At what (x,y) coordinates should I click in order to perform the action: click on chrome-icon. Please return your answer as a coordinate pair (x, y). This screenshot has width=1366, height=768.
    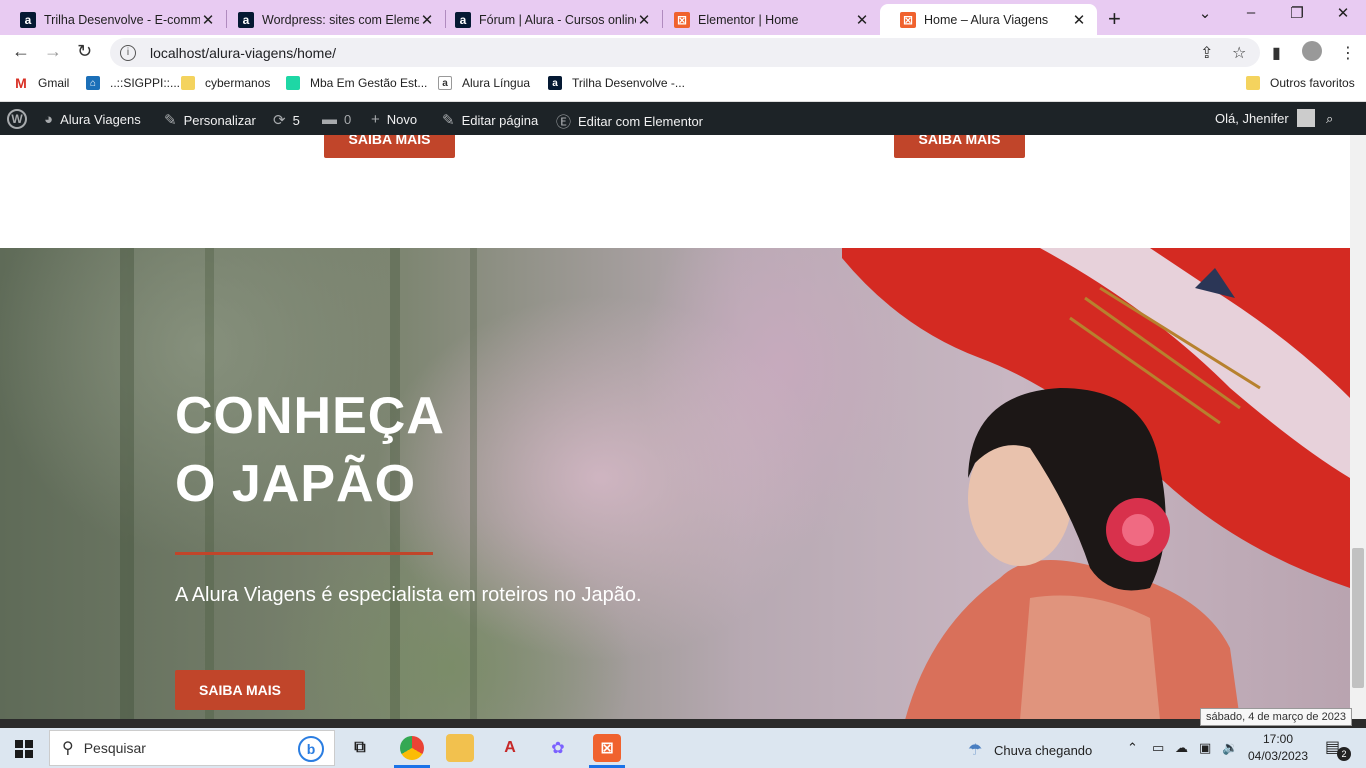
    Looking at the image, I should click on (412, 751).